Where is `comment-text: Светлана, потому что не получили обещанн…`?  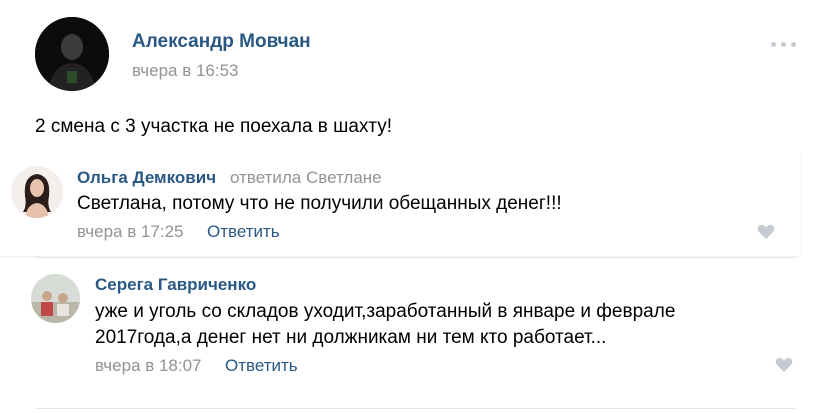
comment-text: Светлана, потому что не получили обещанн… is located at coordinates (319, 203).